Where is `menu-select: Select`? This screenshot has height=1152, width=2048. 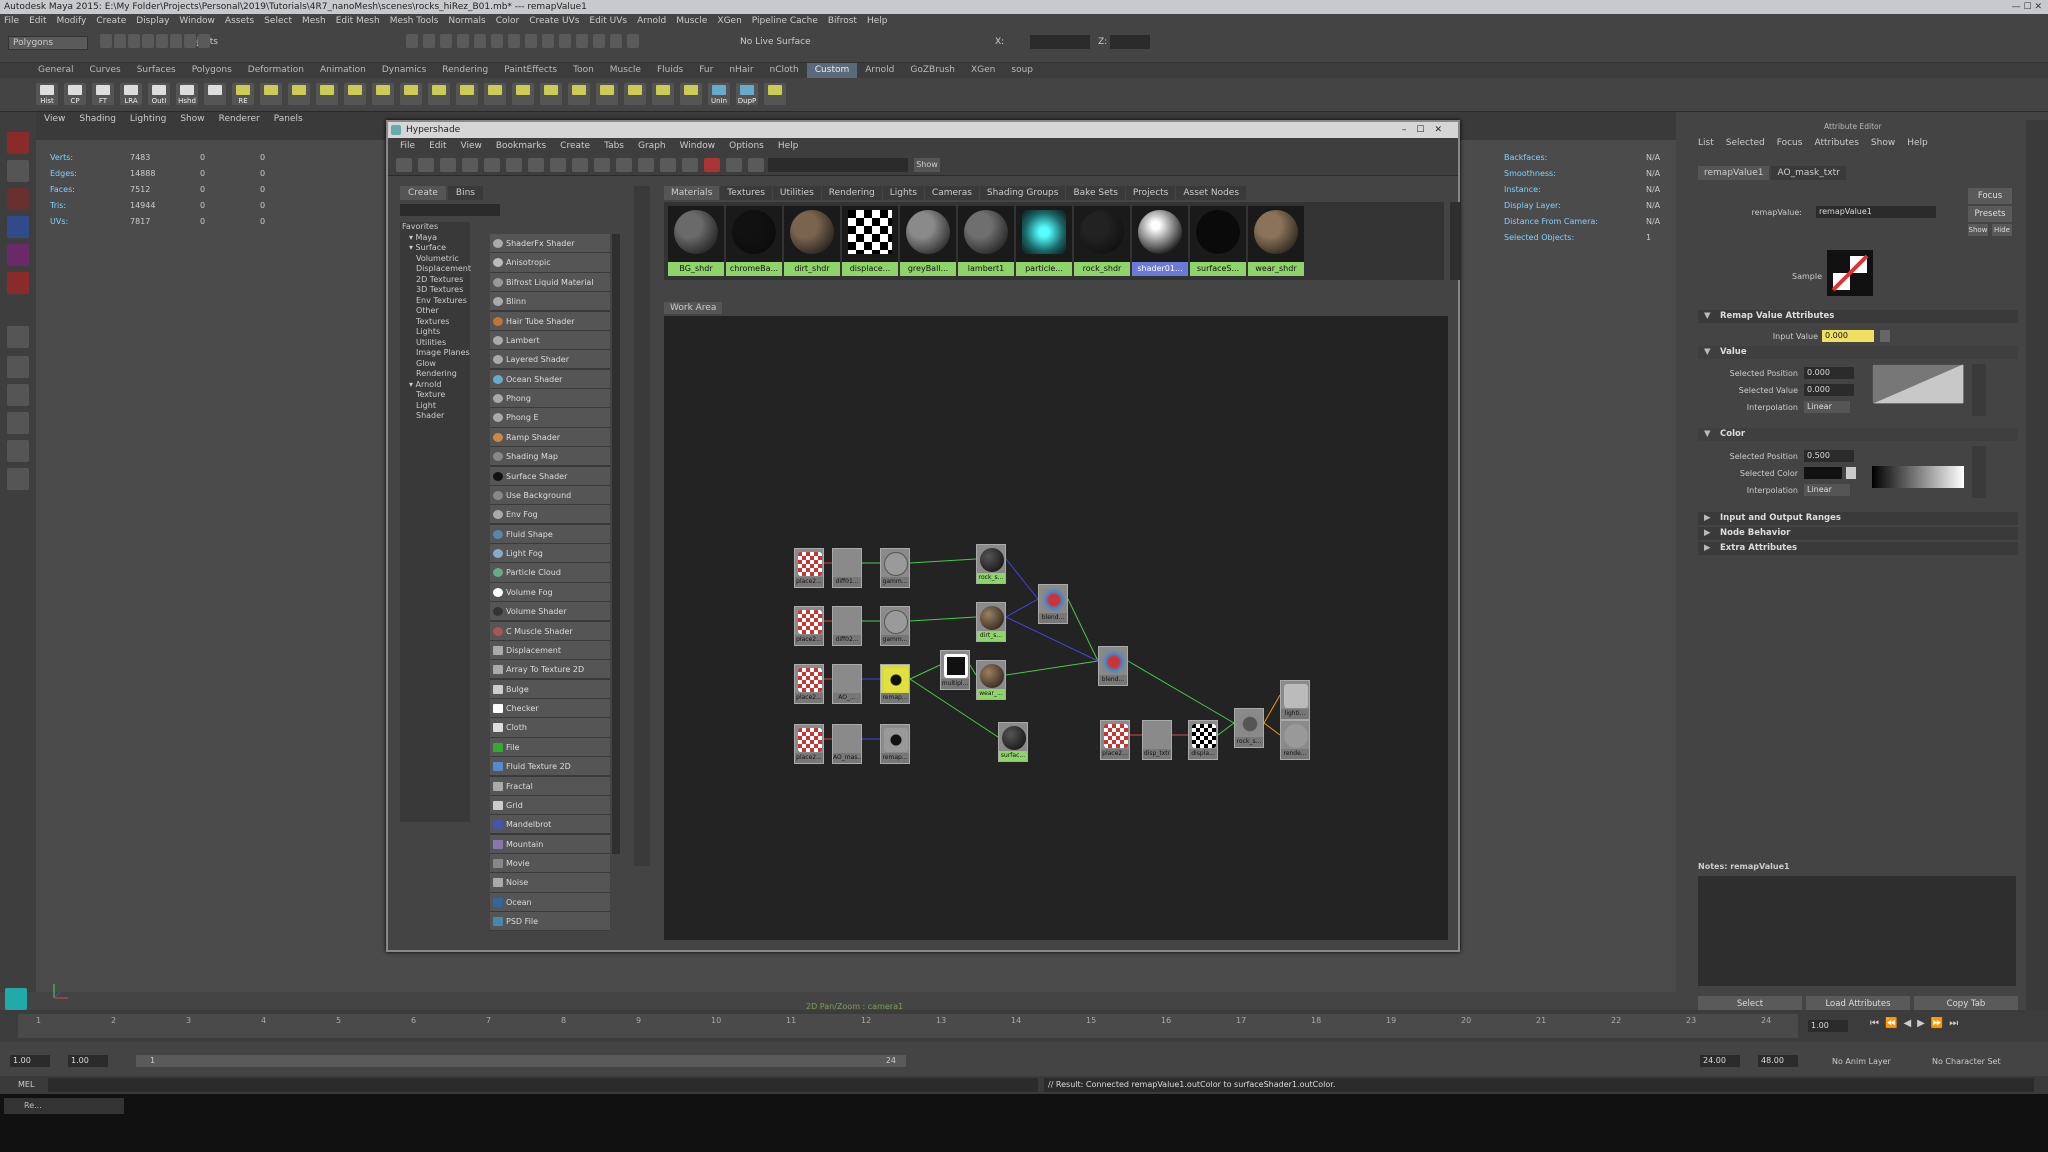 menu-select: Select is located at coordinates (278, 21).